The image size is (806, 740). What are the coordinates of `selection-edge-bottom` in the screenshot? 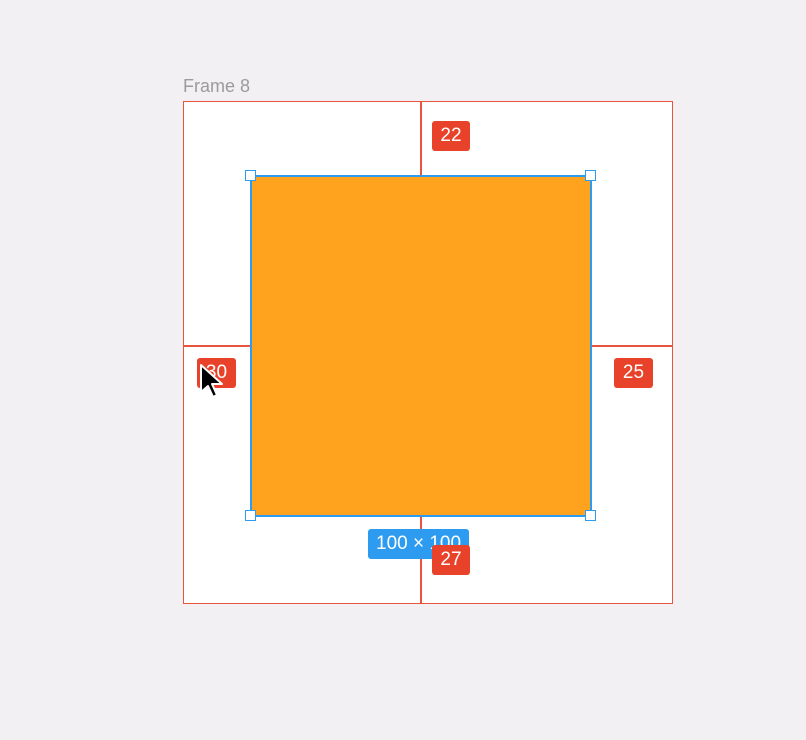 It's located at (420, 516).